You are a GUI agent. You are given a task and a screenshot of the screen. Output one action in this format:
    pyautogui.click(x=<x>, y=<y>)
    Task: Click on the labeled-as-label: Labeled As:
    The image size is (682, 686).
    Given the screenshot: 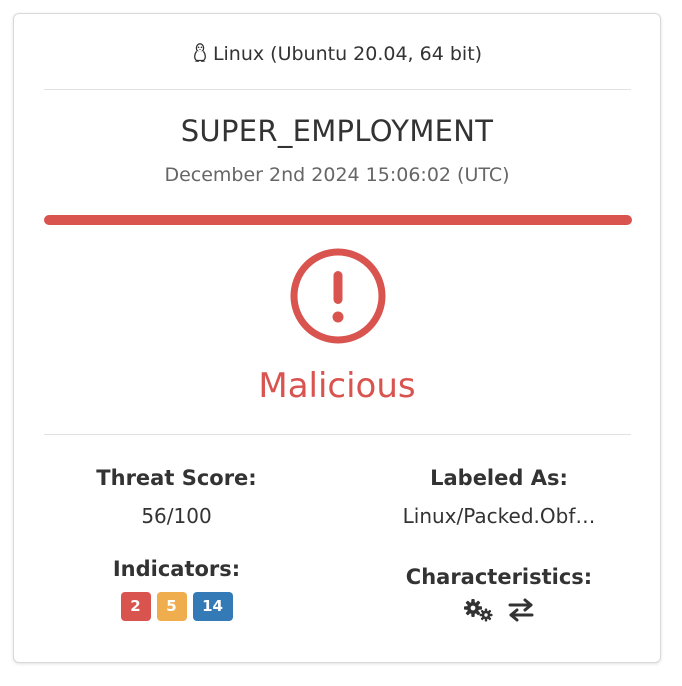 What is the action you would take?
    pyautogui.click(x=499, y=478)
    